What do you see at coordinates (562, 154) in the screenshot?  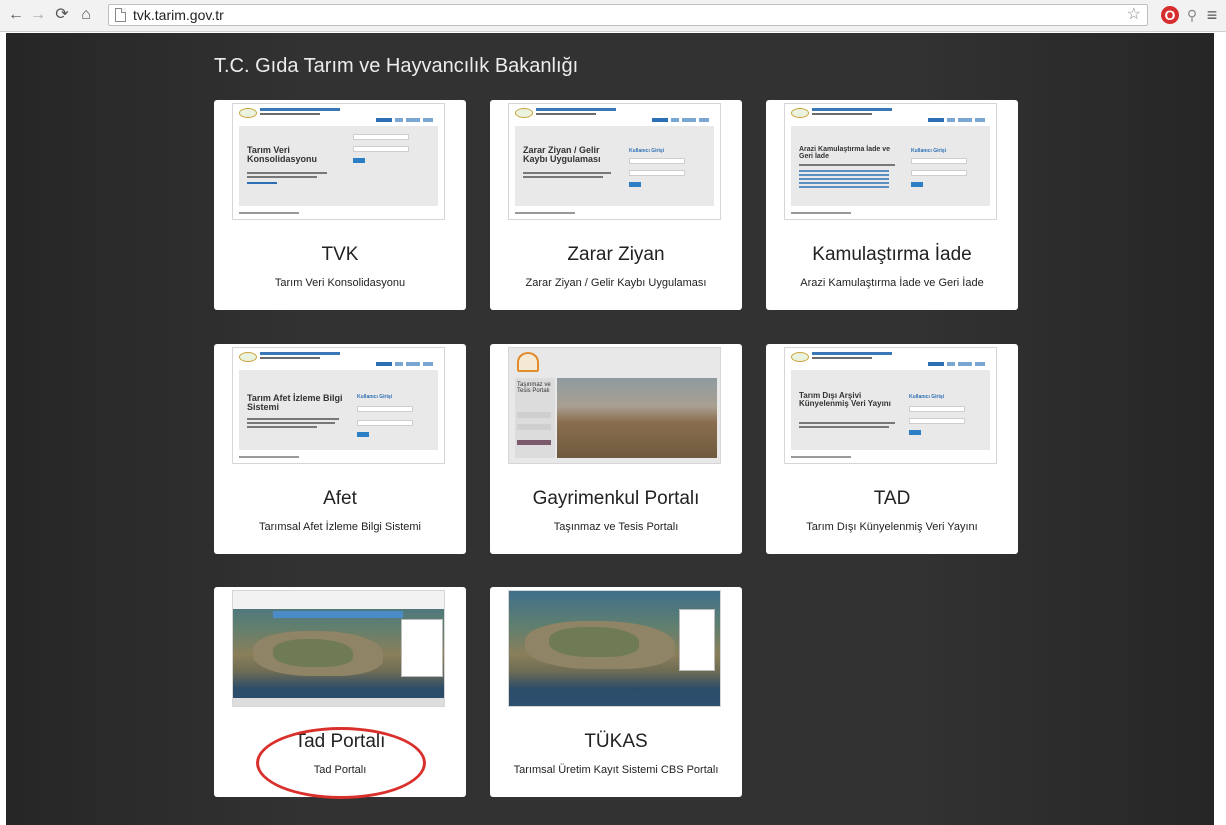 I see `thumbnail-heading: Zarar Ziyan / Gelir Kaybı Uygulaması` at bounding box center [562, 154].